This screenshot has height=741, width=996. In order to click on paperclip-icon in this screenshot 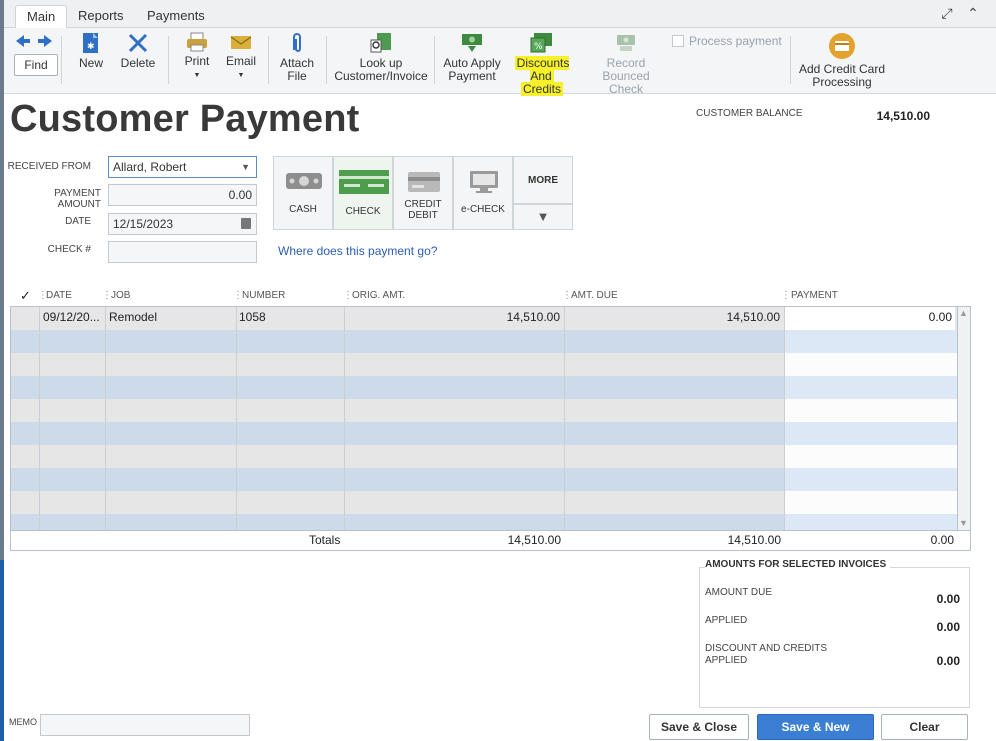, I will do `click(297, 42)`.